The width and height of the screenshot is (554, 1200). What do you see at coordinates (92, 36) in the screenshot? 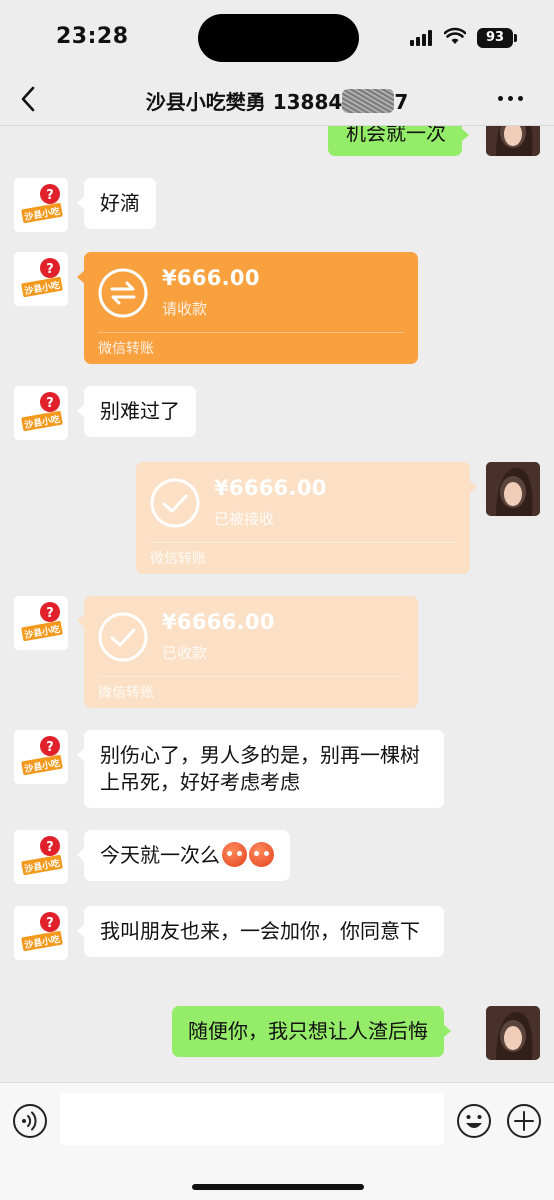
I see `status-time: 23:28` at bounding box center [92, 36].